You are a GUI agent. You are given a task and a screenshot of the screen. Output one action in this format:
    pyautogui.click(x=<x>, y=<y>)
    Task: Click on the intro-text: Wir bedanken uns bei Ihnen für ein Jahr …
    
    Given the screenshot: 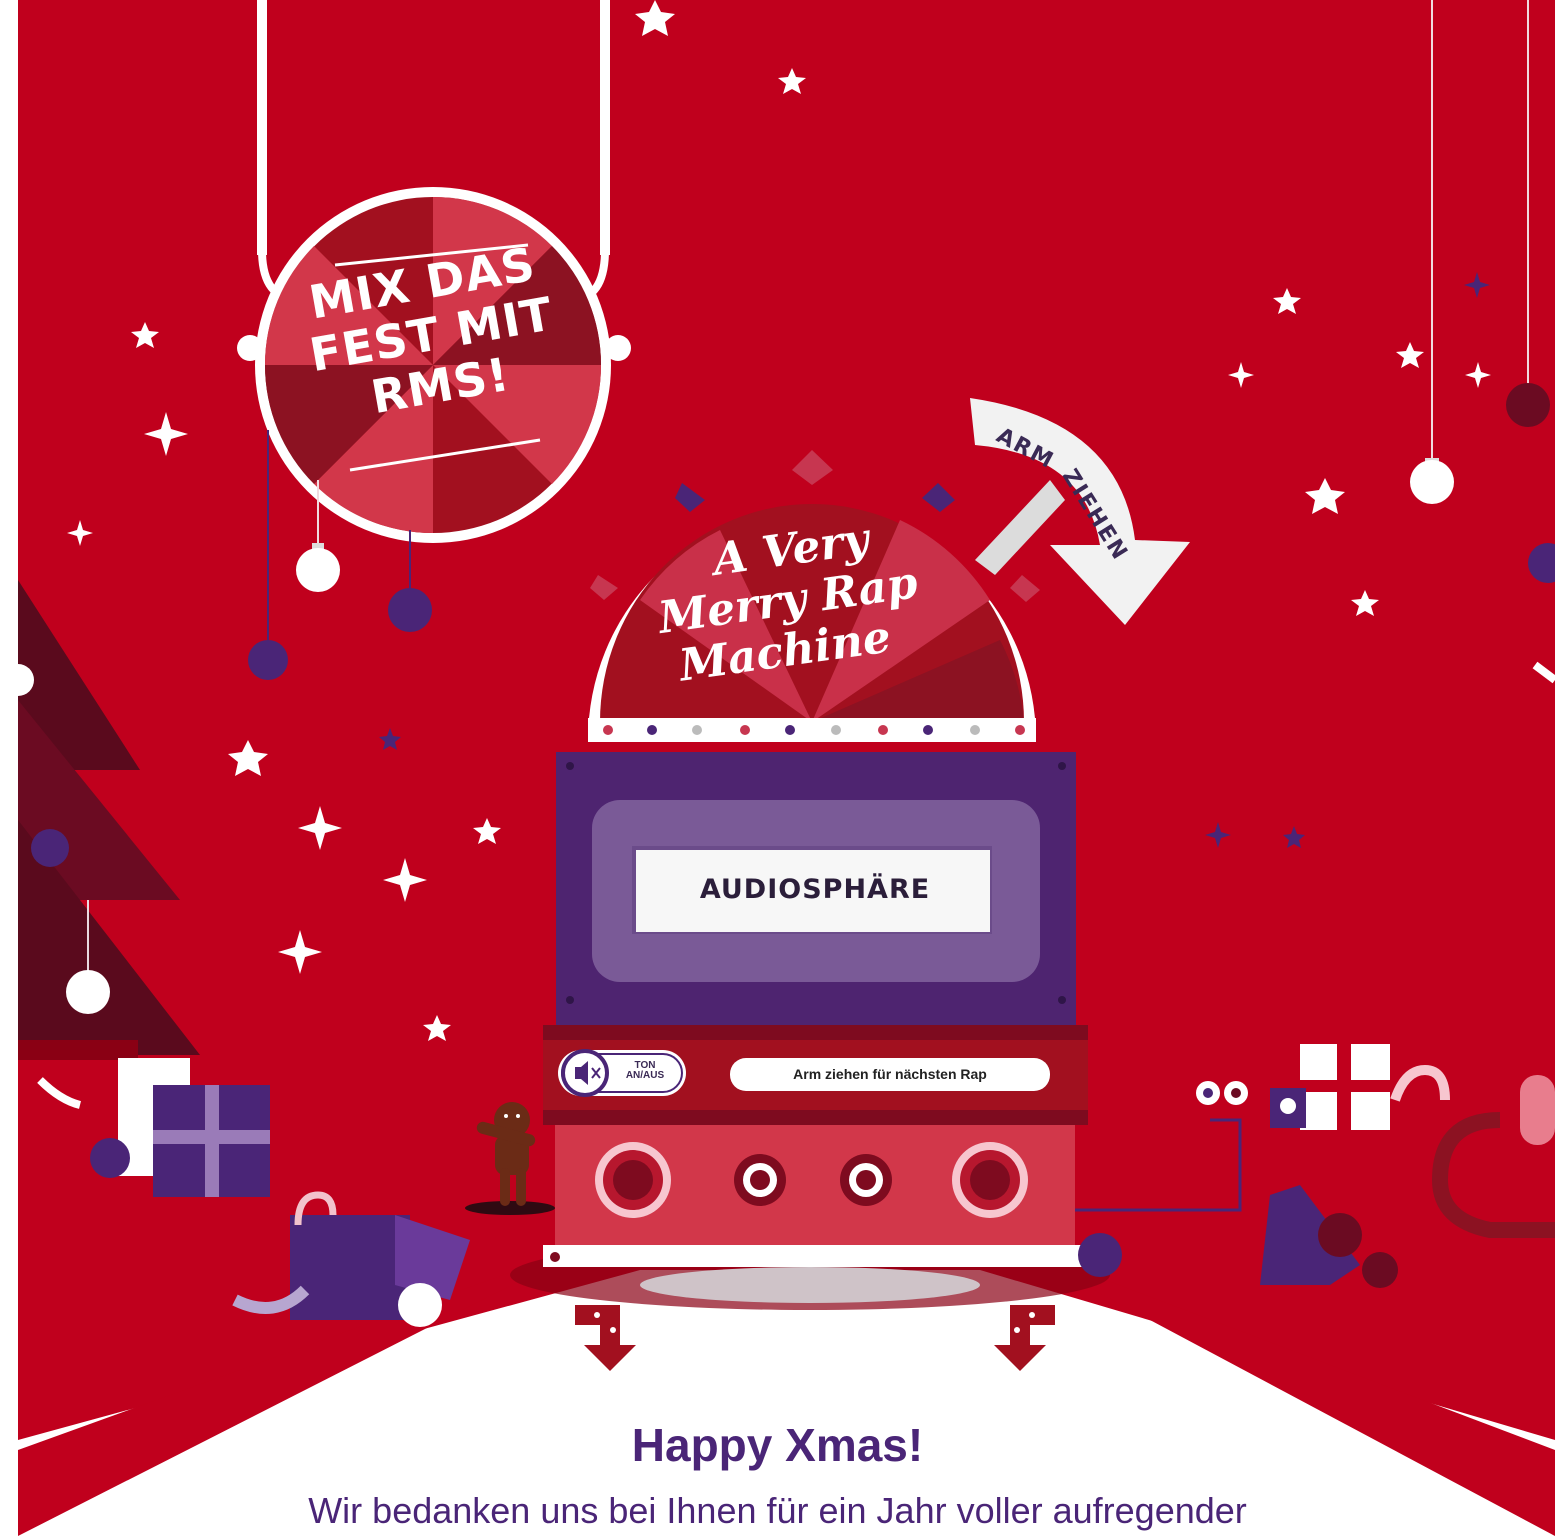 What is the action you would take?
    pyautogui.click(x=777, y=1510)
    